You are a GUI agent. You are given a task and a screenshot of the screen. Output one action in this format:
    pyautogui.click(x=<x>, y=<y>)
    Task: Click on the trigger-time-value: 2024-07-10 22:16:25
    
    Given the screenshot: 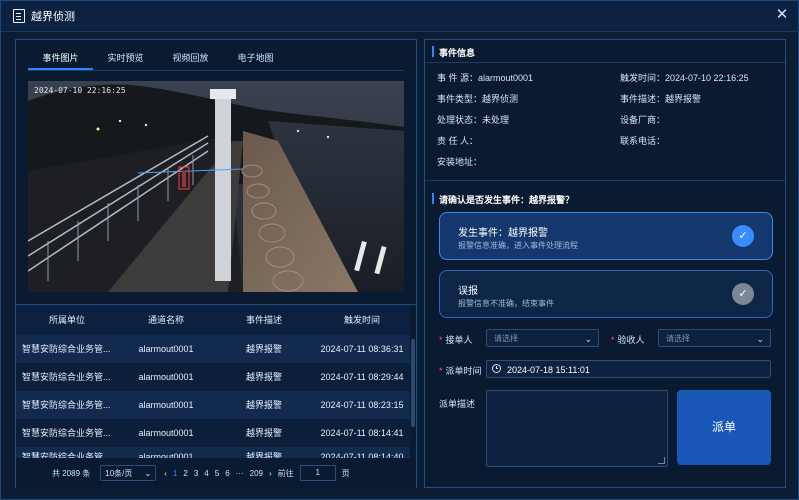 What is the action you would take?
    pyautogui.click(x=707, y=78)
    